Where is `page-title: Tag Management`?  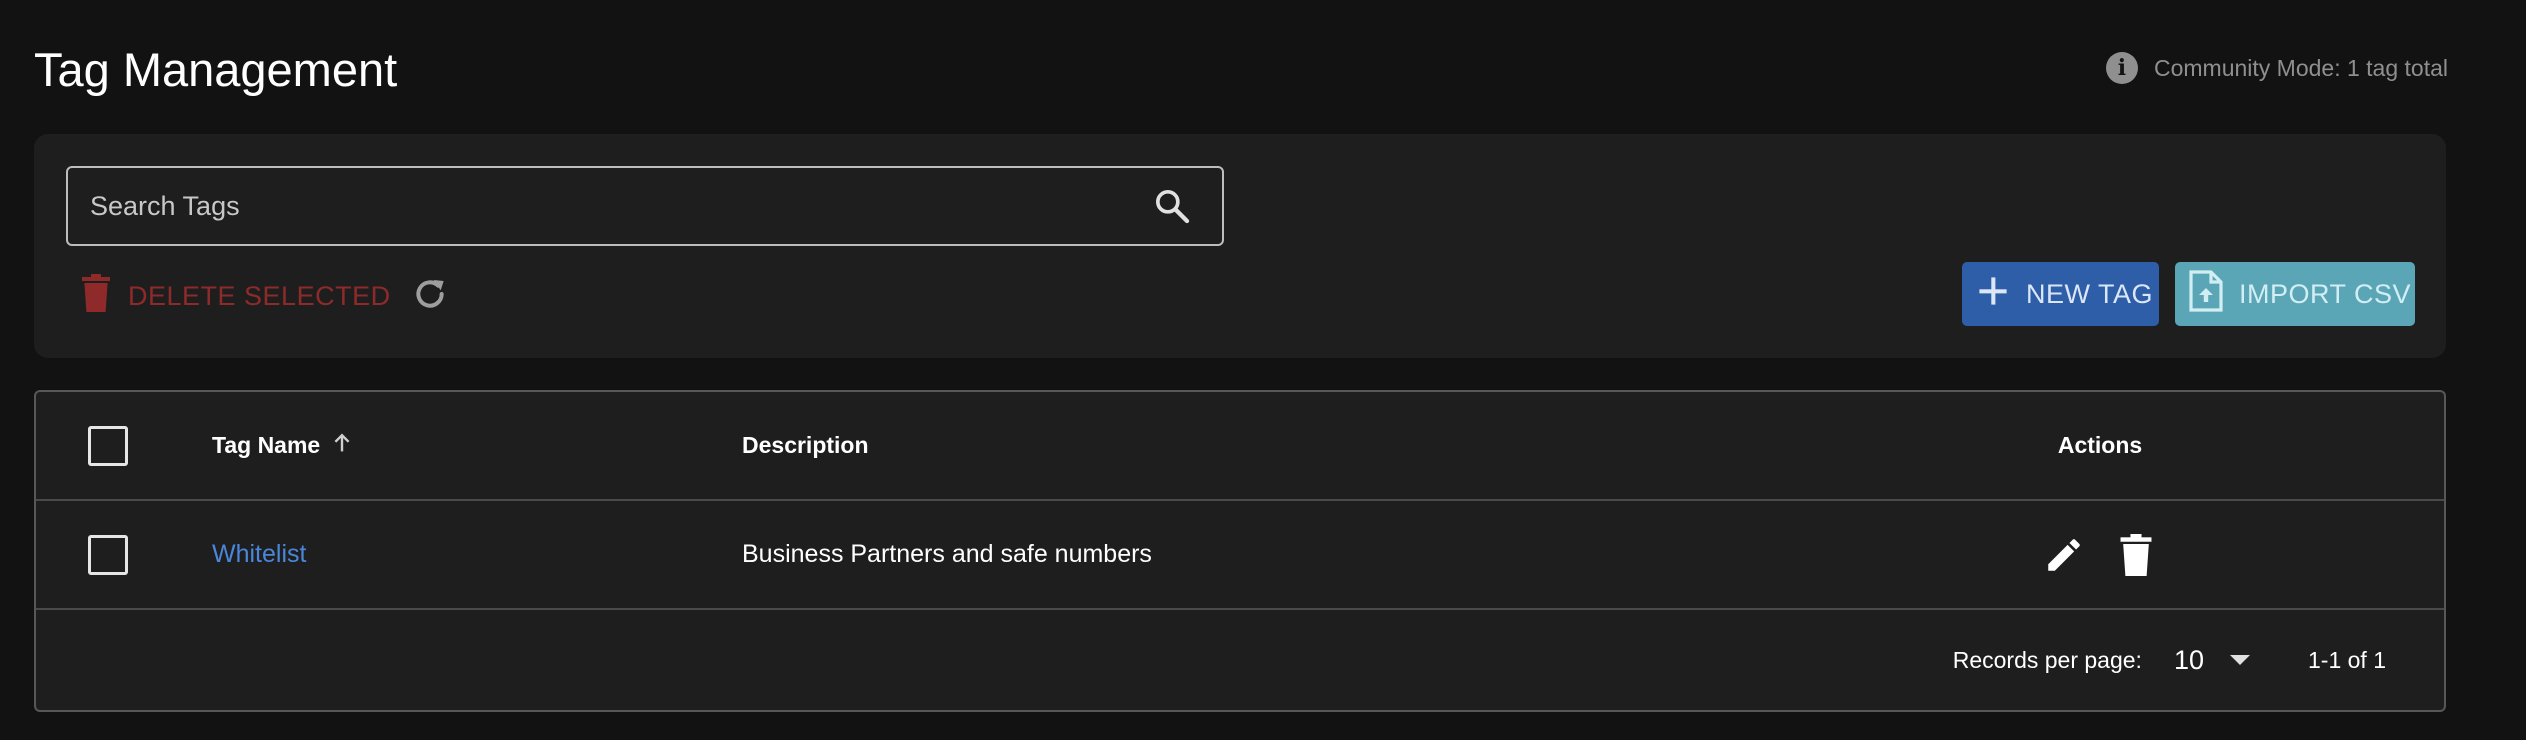
page-title: Tag Management is located at coordinates (216, 69).